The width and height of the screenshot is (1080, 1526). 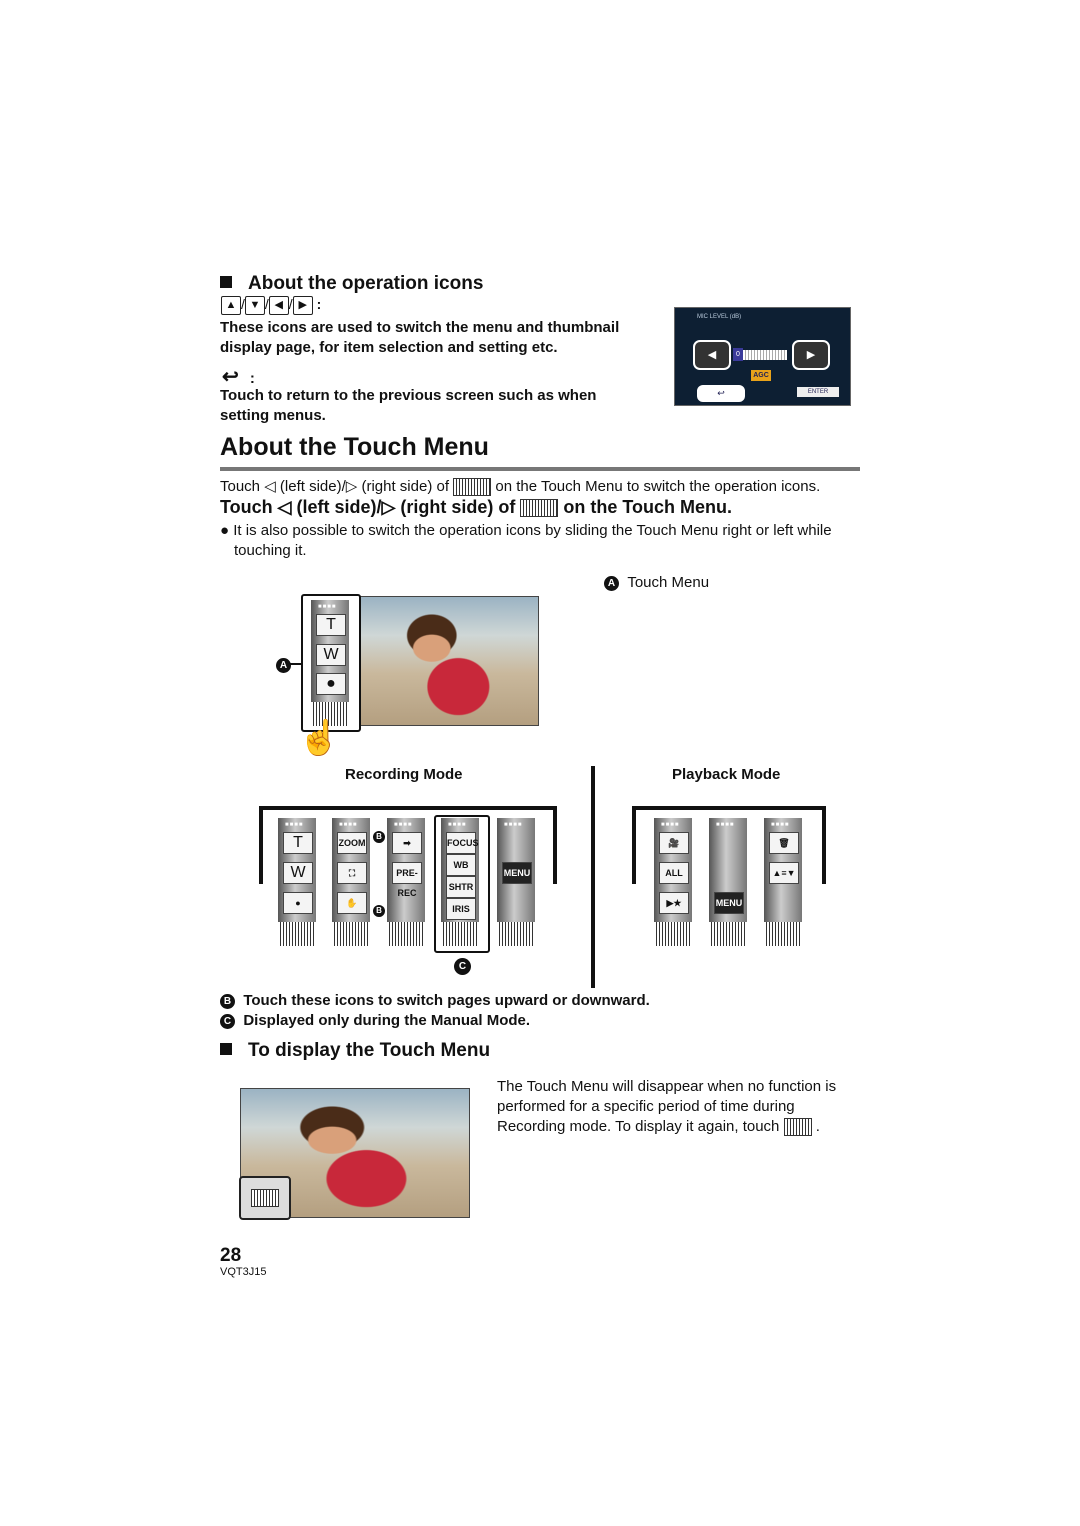 What do you see at coordinates (352, 873) in the screenshot?
I see `menu-icon-button: ⛶` at bounding box center [352, 873].